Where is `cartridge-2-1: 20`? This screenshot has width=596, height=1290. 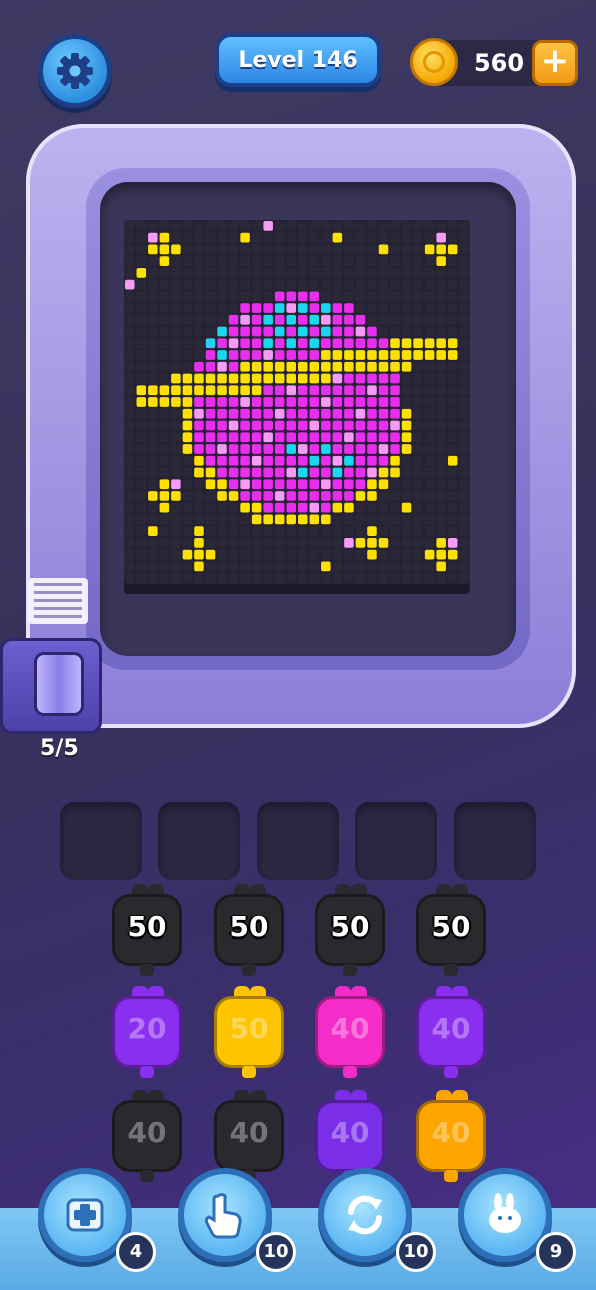
cartridge-2-1: 20 is located at coordinates (147, 1032).